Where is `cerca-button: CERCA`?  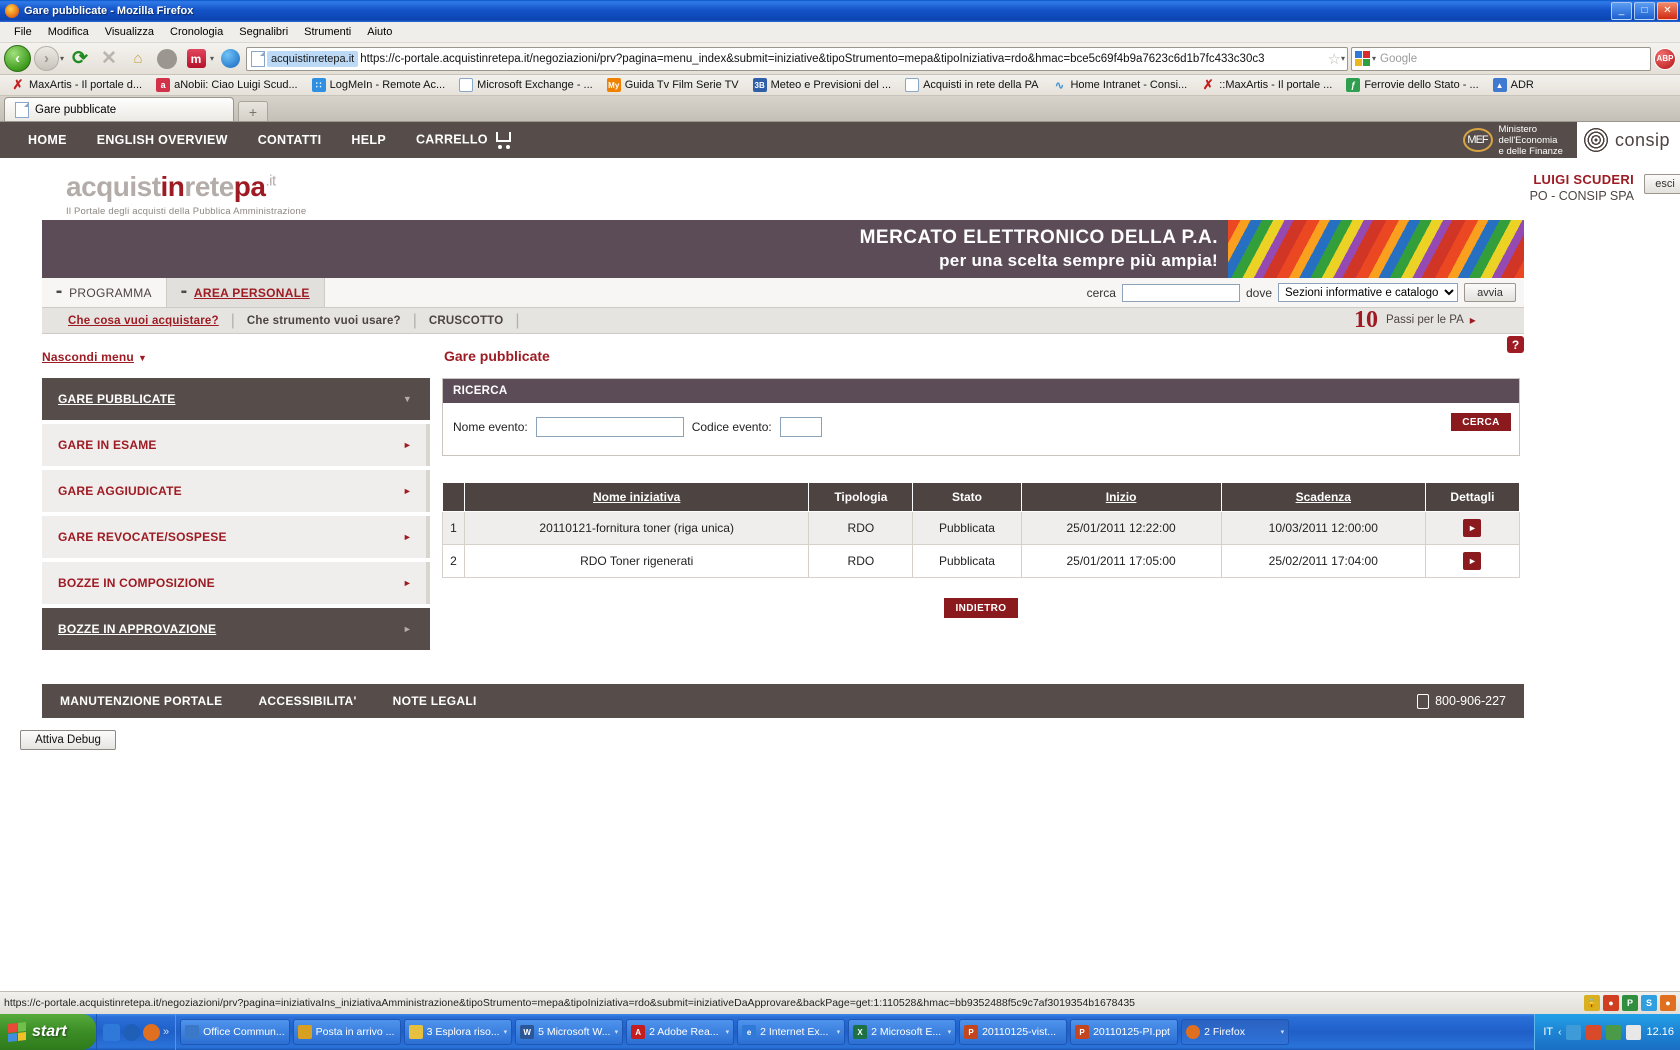 cerca-button: CERCA is located at coordinates (1481, 422).